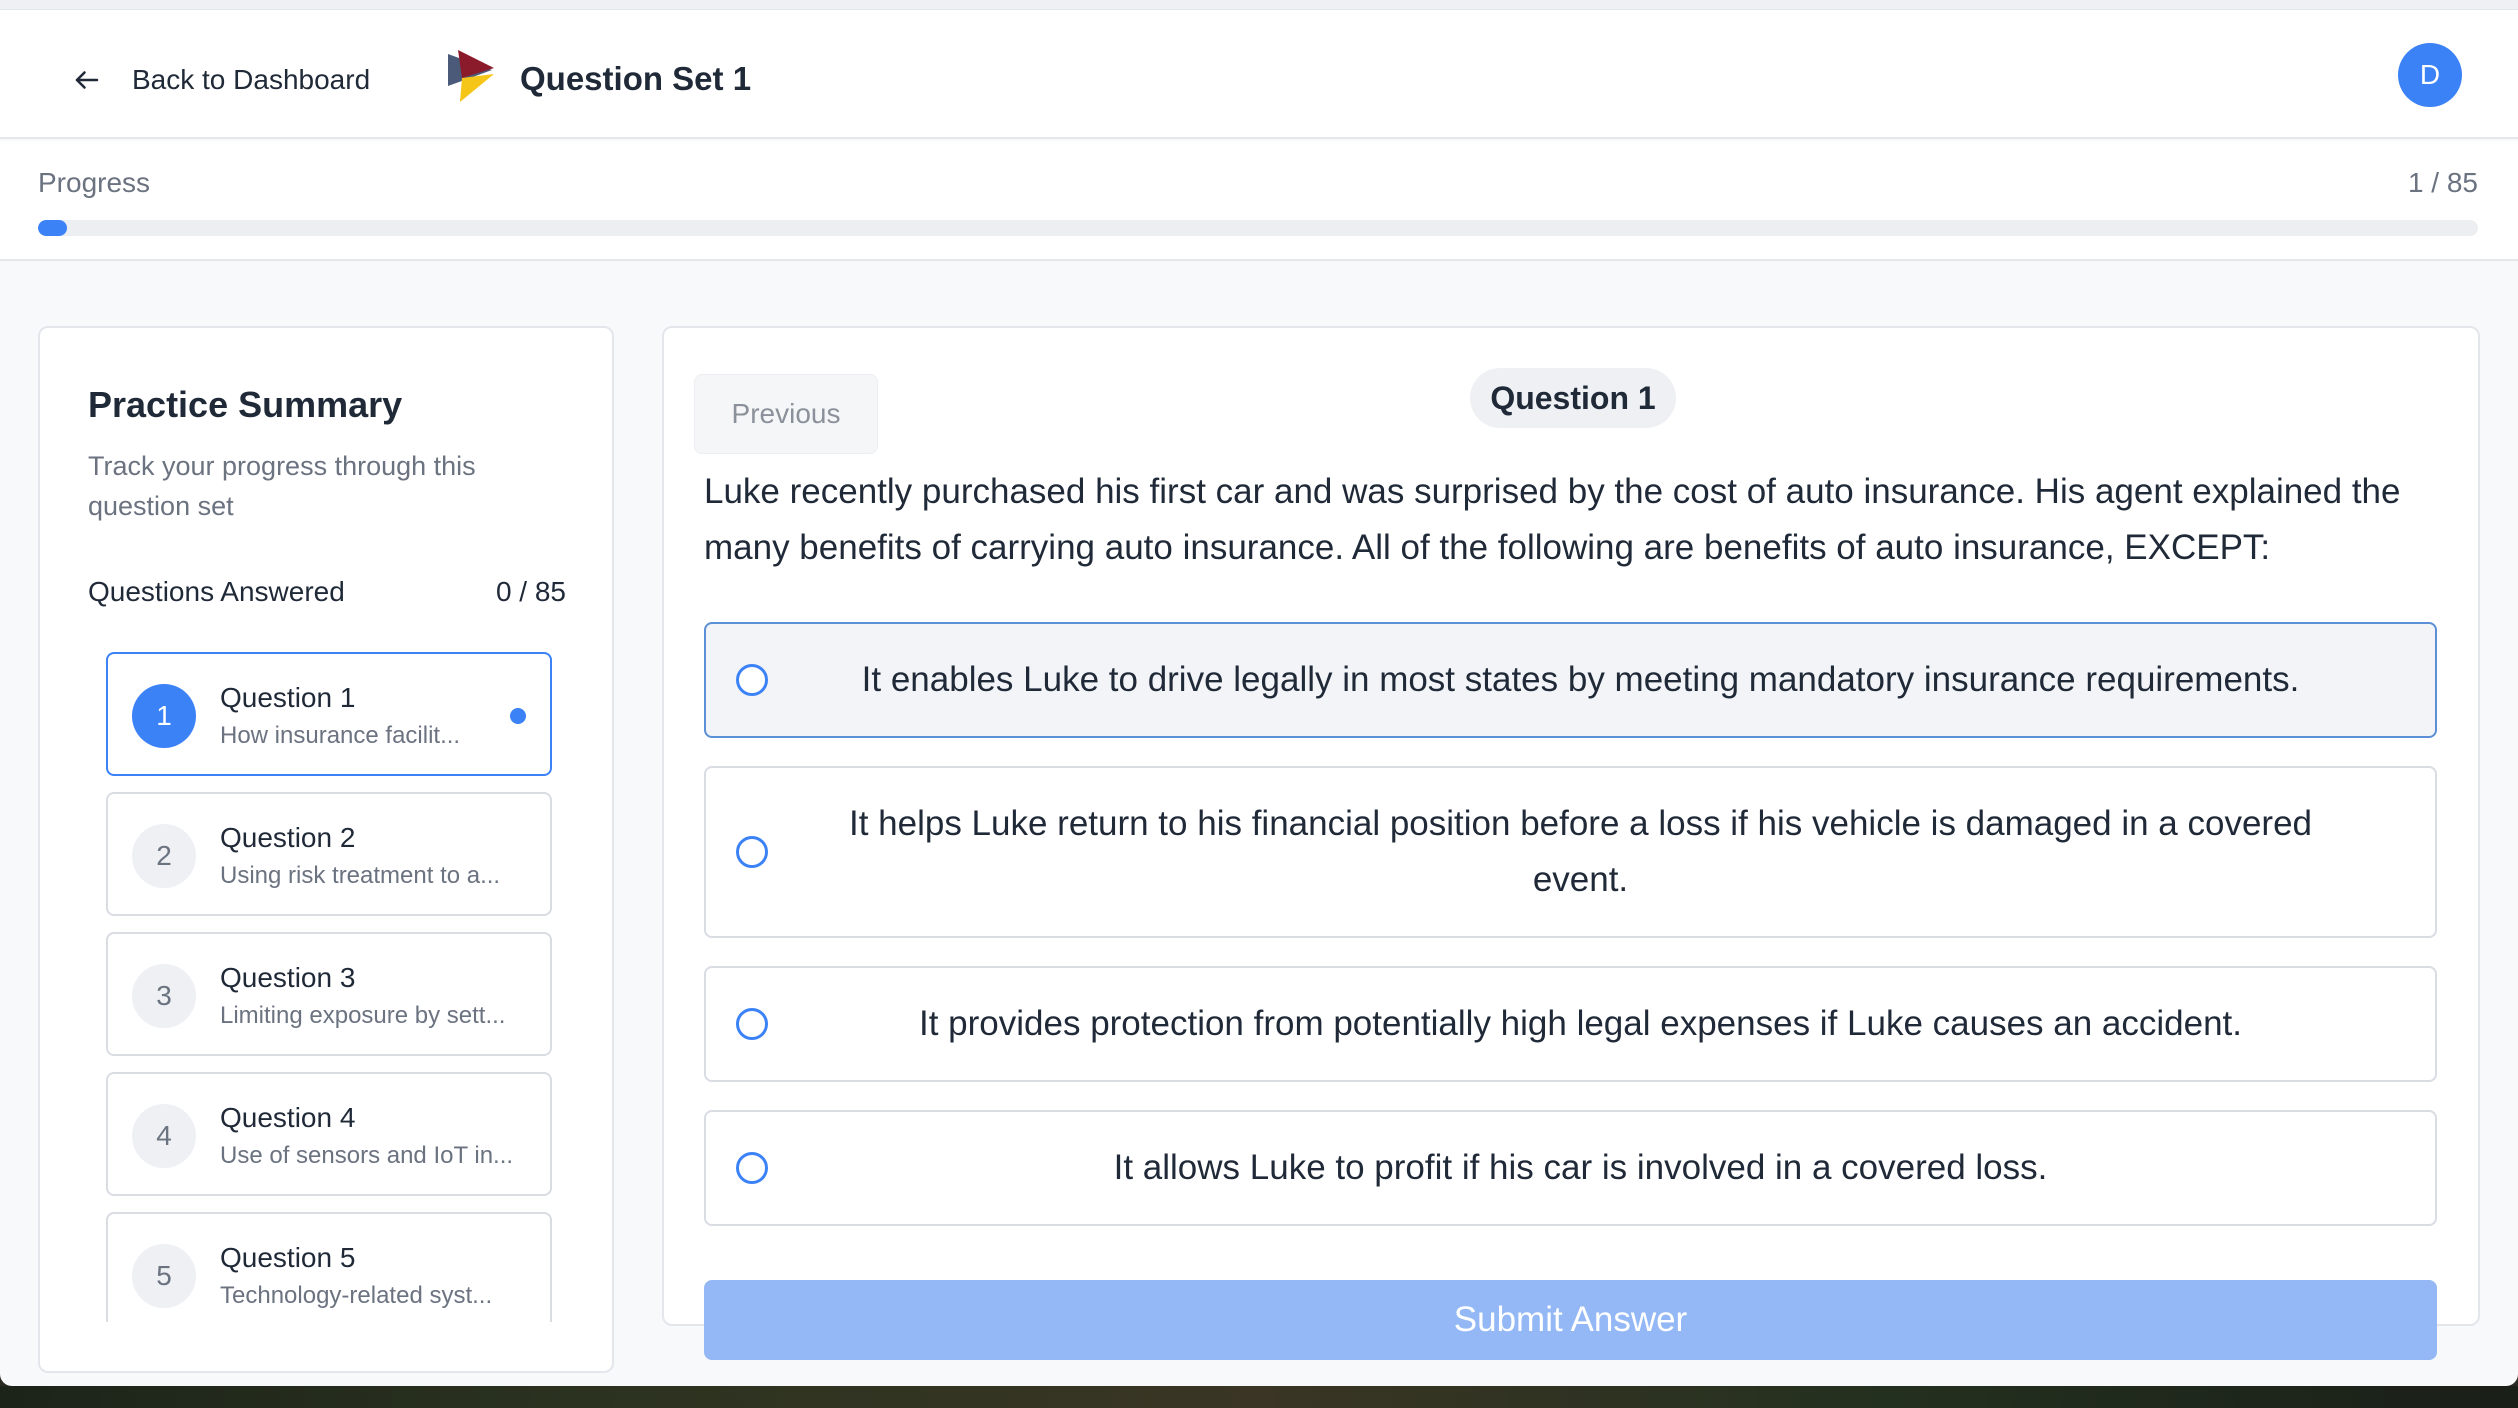  What do you see at coordinates (164, 716) in the screenshot?
I see `question-number-badge: 1` at bounding box center [164, 716].